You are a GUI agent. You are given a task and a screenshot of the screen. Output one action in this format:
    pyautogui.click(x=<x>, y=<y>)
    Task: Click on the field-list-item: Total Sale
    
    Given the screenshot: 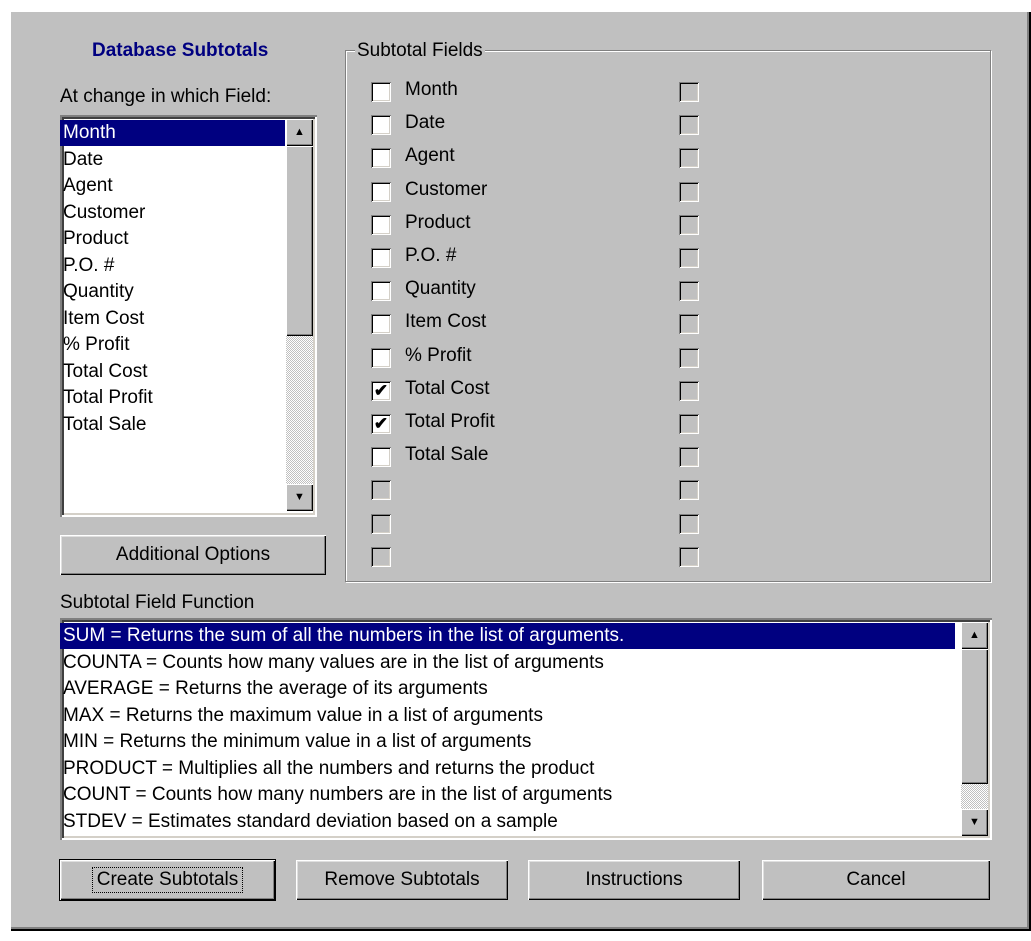 What is the action you would take?
    pyautogui.click(x=171, y=425)
    